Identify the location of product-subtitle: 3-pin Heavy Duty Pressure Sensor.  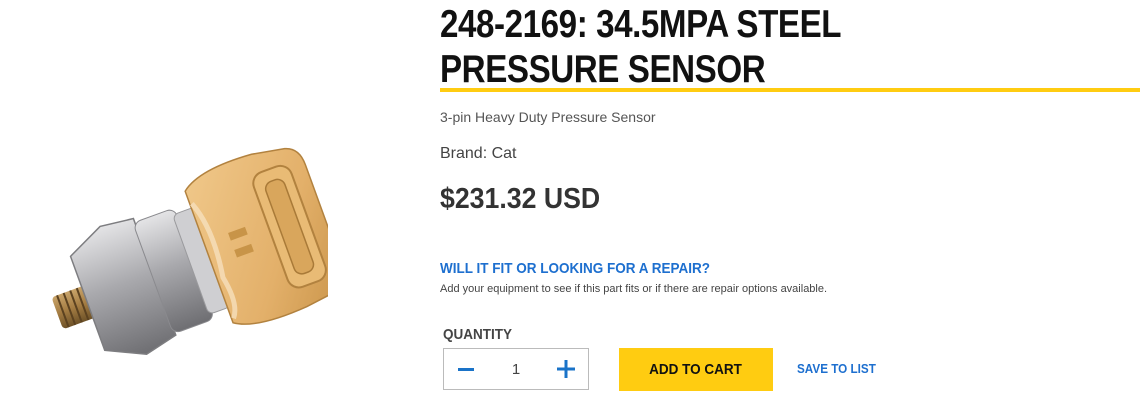
(548, 117).